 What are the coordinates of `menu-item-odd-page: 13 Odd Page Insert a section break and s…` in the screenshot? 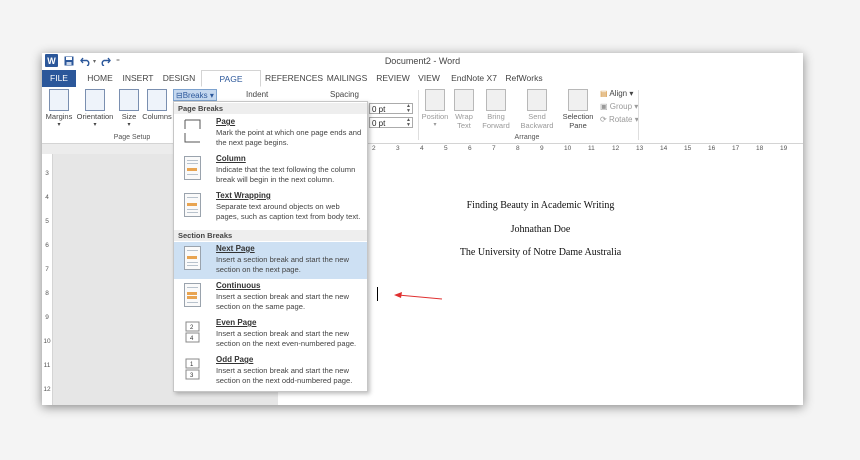 It's located at (270, 371).